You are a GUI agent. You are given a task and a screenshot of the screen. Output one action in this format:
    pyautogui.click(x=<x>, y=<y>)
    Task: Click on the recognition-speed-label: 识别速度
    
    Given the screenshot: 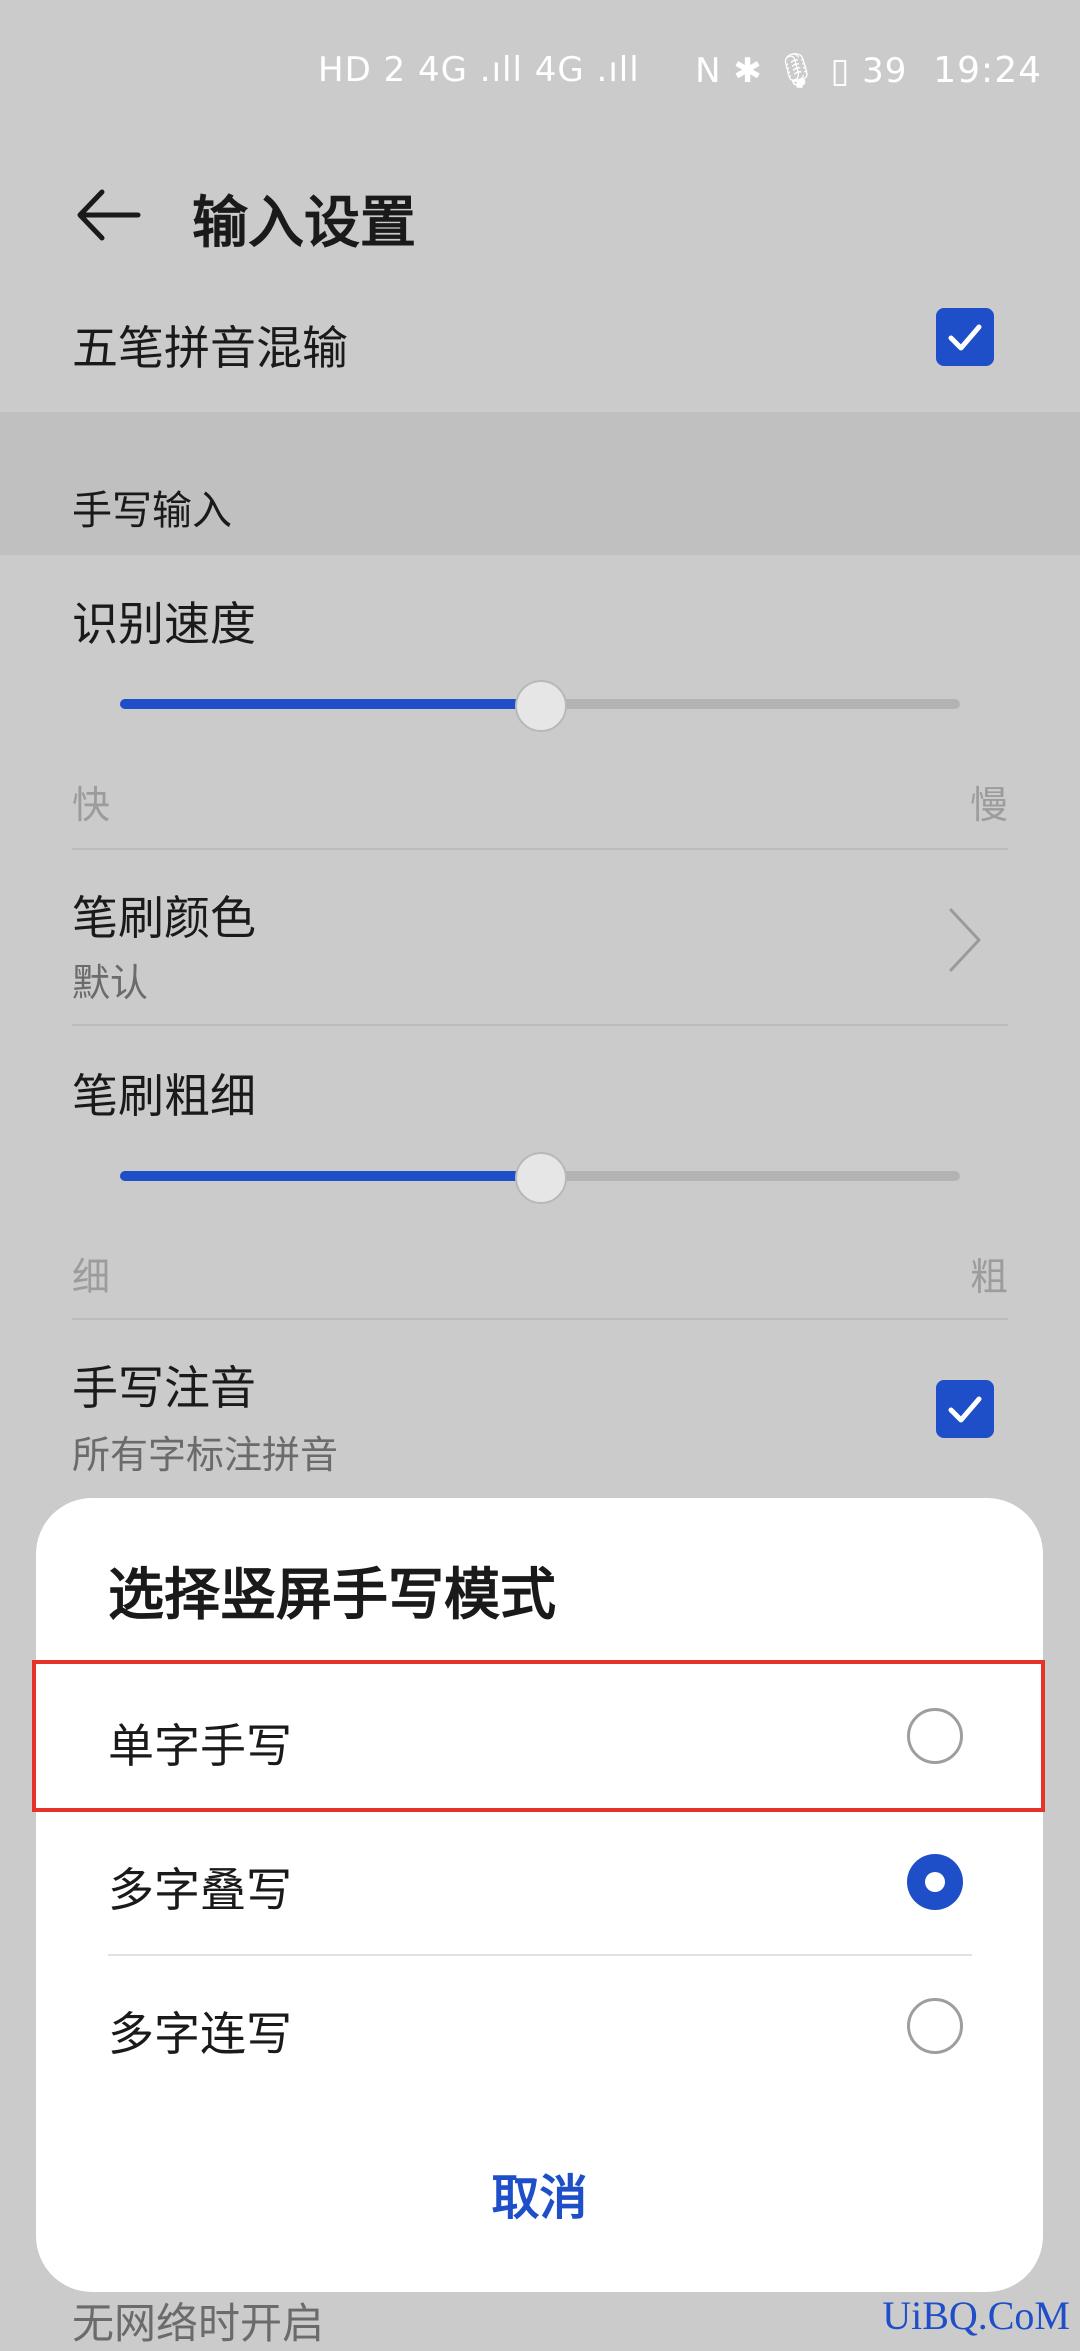 What is the action you would take?
    pyautogui.click(x=164, y=624)
    